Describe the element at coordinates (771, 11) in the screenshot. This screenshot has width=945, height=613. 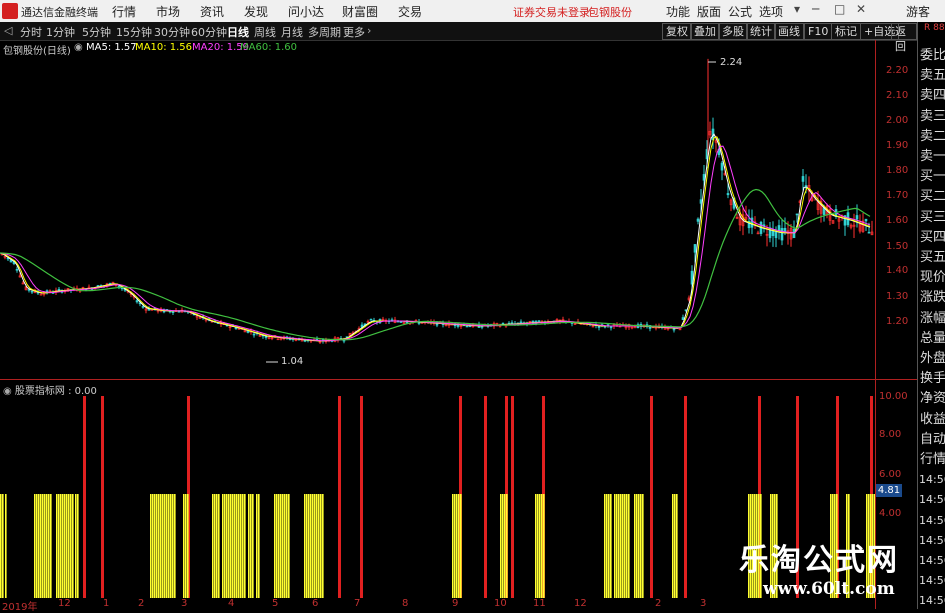
I see `menu-options: 选项` at that location.